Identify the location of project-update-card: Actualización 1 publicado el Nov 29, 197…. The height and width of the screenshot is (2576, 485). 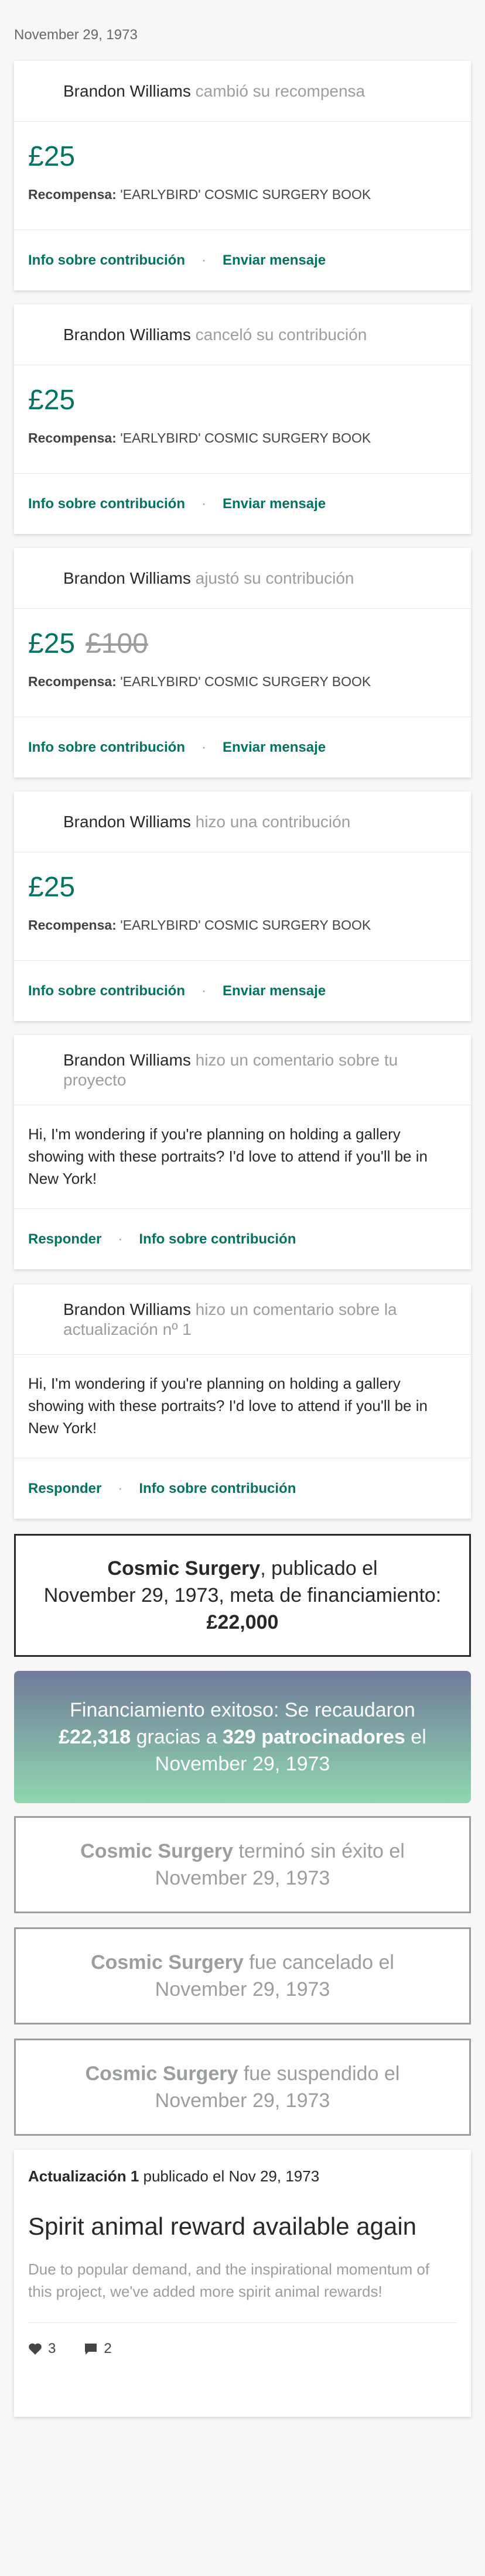
(243, 2283).